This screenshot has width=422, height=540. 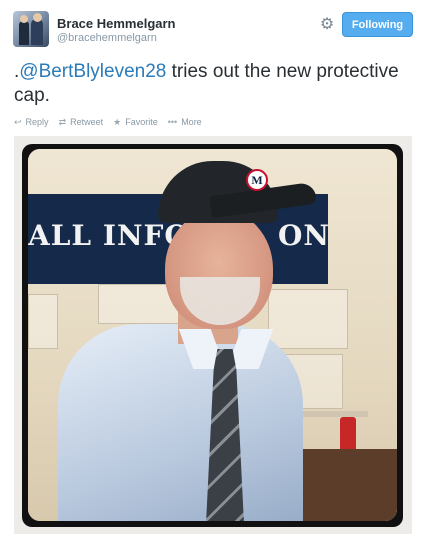 I want to click on mention-link: @BertBlyleven28, so click(x=92, y=71).